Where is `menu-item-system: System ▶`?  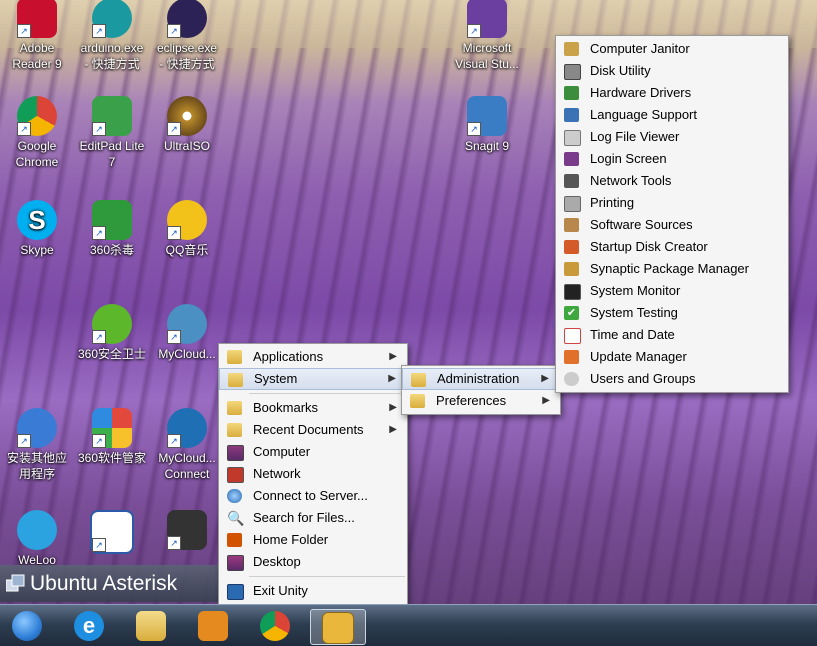
menu-item-system: System ▶ is located at coordinates (313, 379).